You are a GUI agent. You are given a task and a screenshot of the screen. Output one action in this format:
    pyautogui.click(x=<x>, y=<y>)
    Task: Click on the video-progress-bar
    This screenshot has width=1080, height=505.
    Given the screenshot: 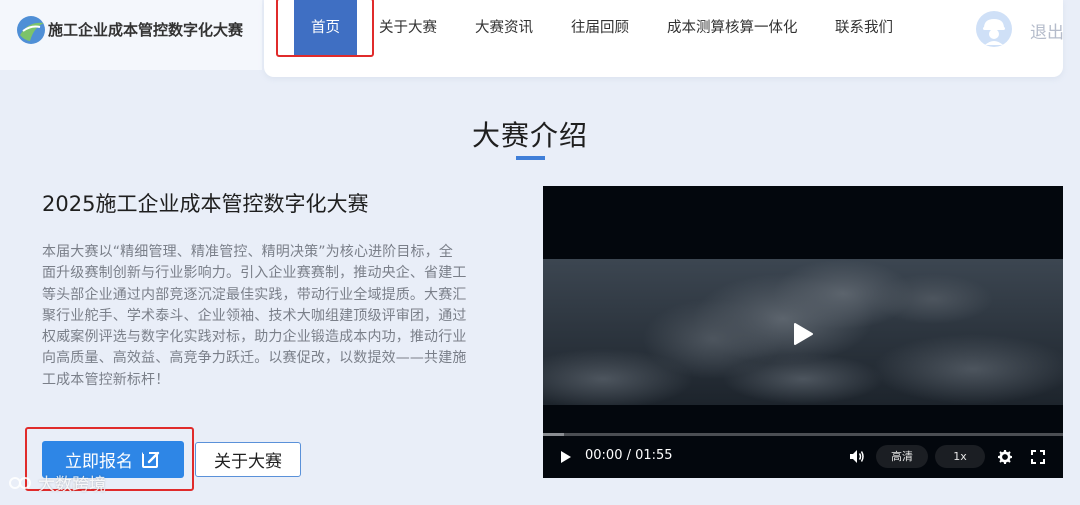 What is the action you would take?
    pyautogui.click(x=803, y=434)
    